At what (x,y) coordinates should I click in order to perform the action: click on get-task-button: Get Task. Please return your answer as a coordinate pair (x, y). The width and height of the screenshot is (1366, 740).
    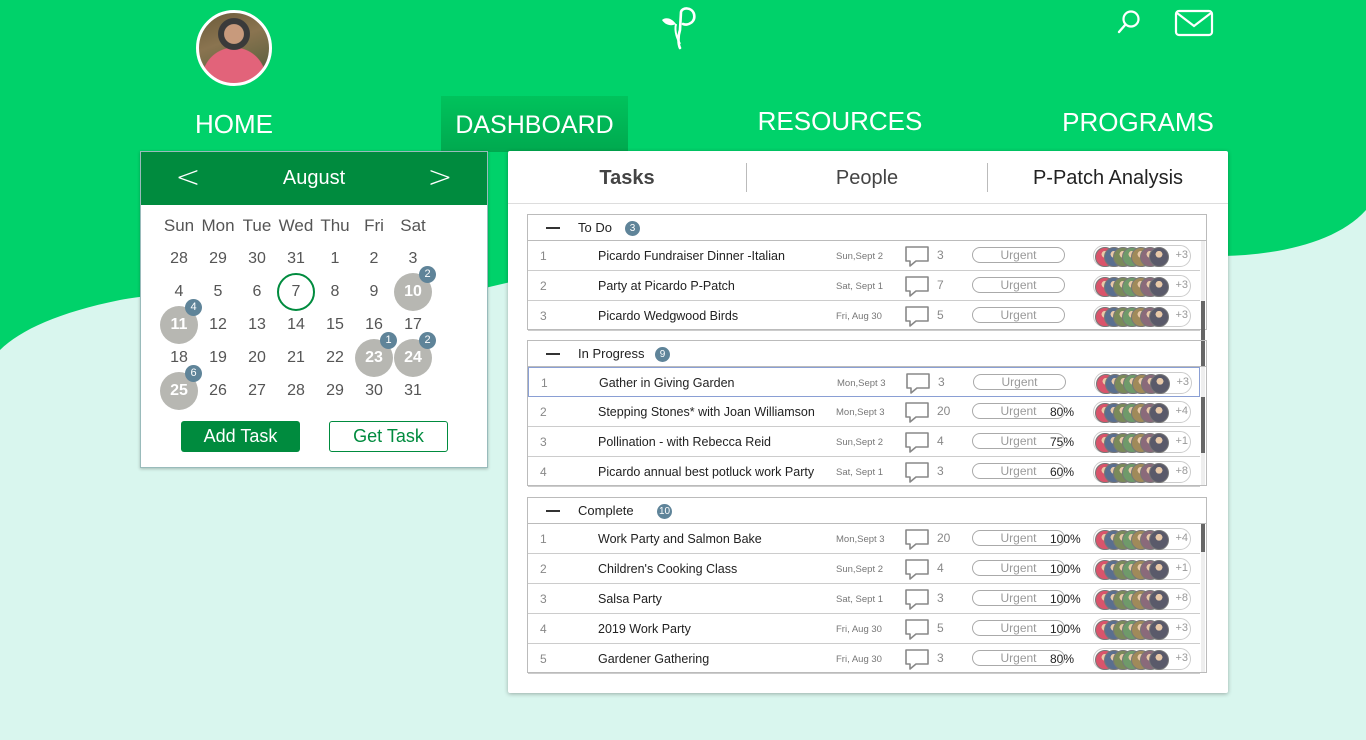
    Looking at the image, I should click on (388, 436).